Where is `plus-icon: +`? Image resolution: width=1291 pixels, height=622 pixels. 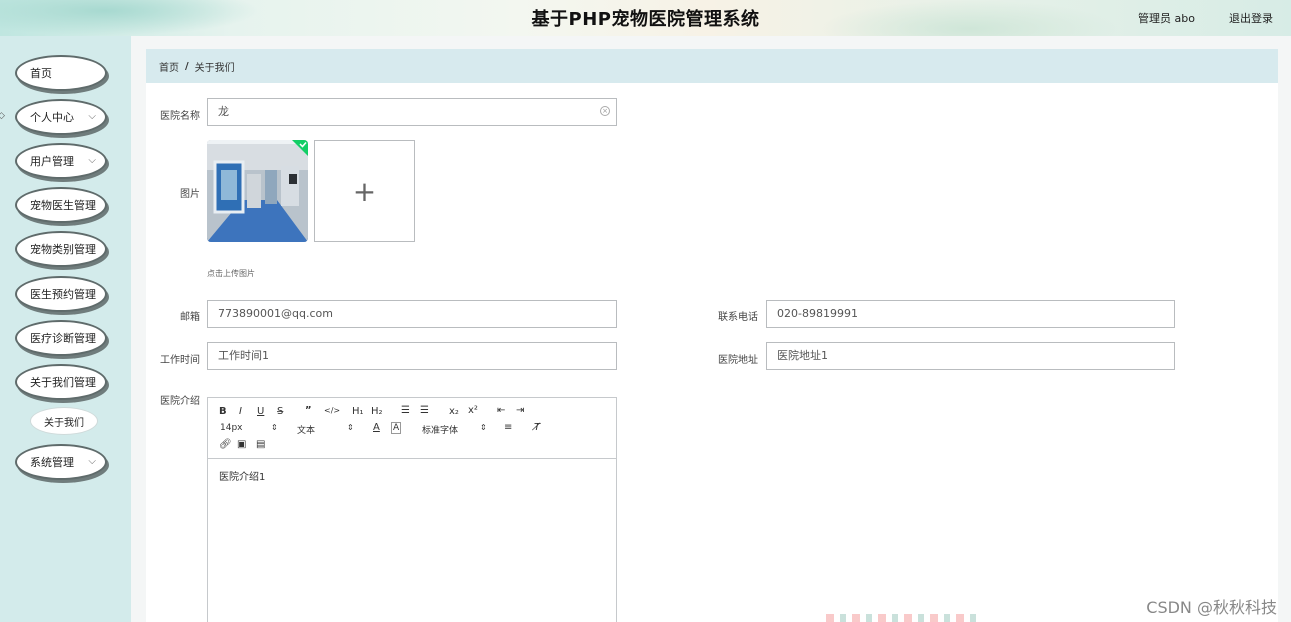
plus-icon: + is located at coordinates (364, 191).